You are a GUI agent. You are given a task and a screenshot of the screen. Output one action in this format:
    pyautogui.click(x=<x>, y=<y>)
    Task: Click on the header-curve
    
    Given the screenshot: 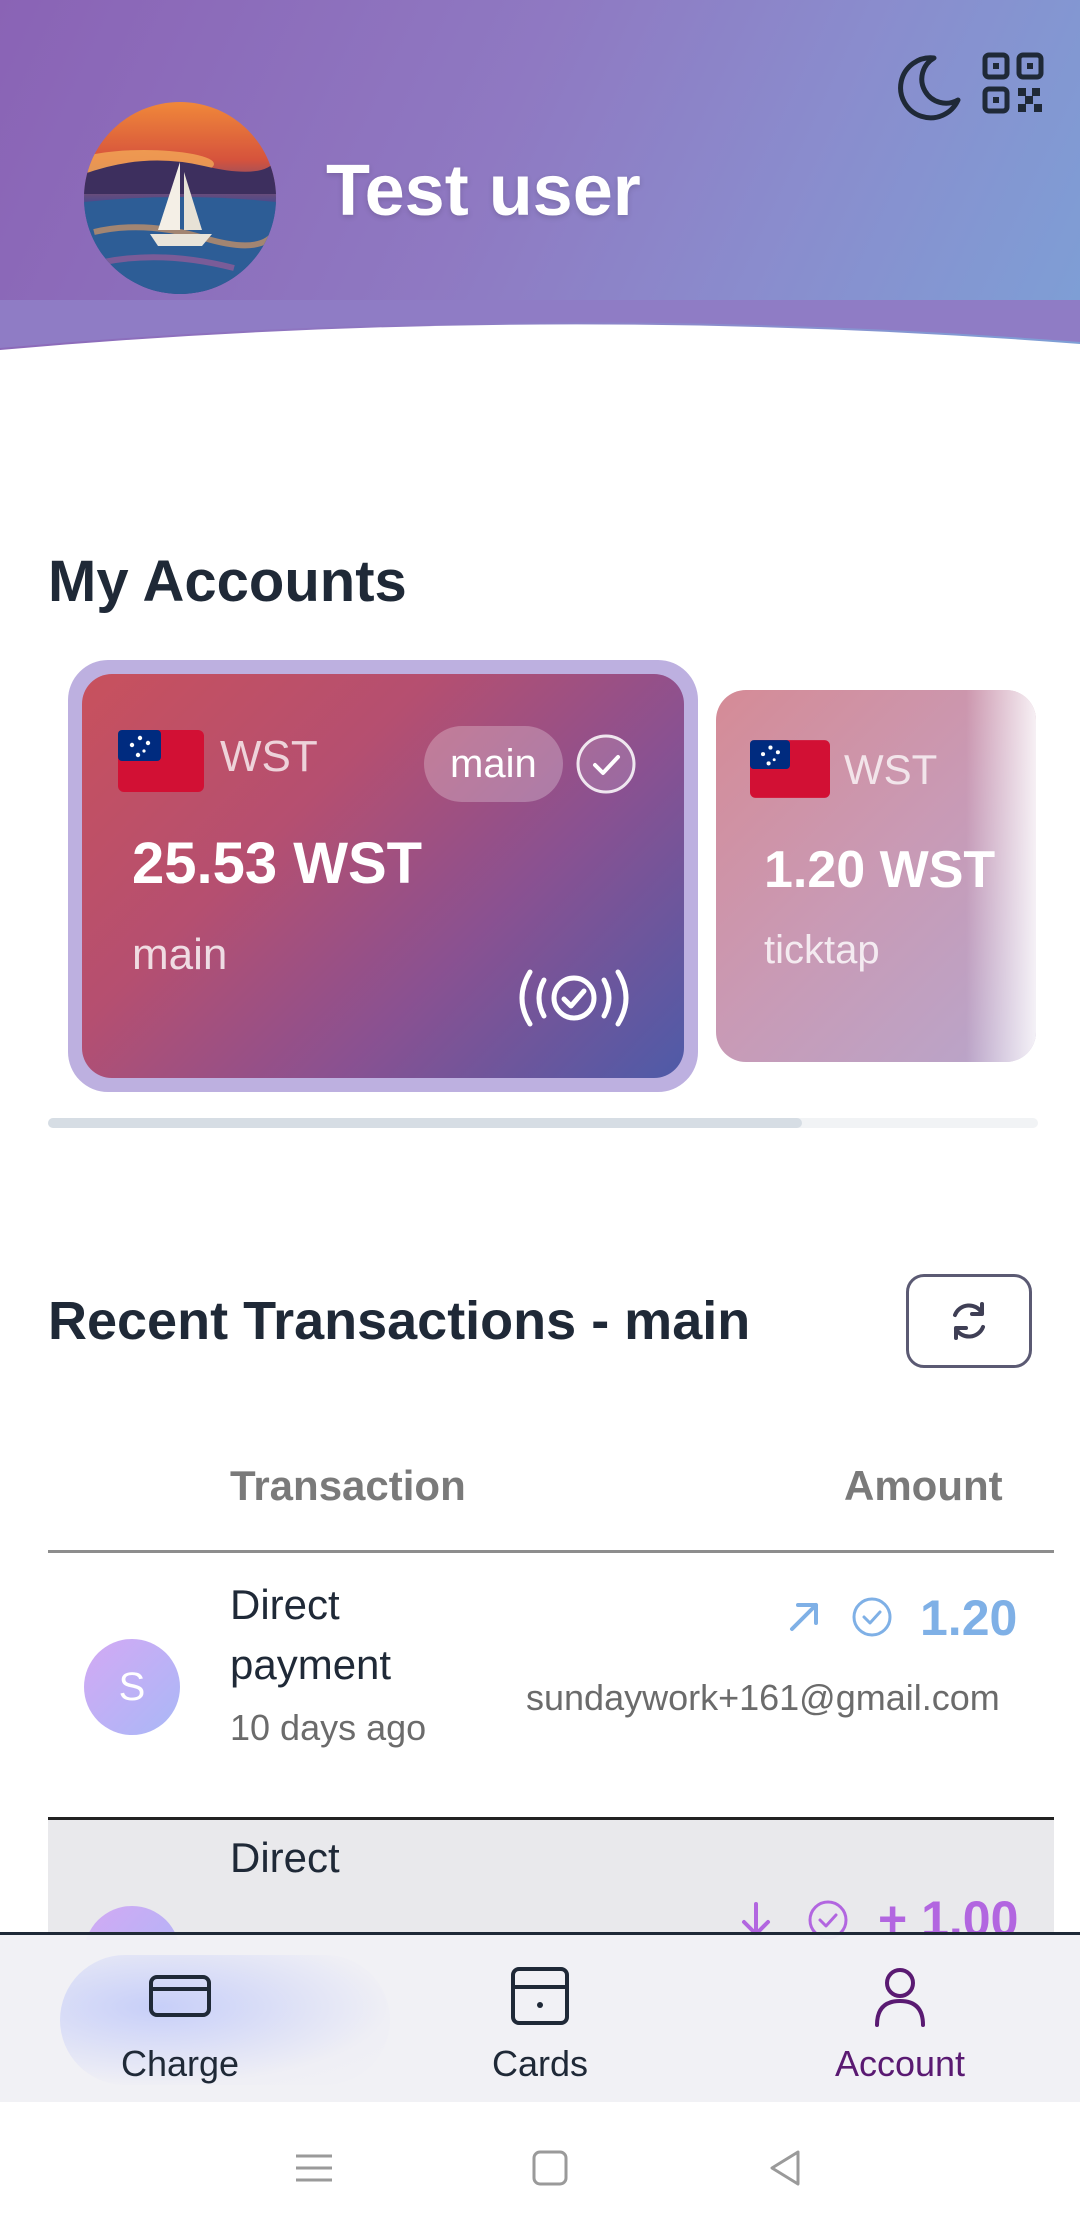 What is the action you would take?
    pyautogui.click(x=540, y=345)
    